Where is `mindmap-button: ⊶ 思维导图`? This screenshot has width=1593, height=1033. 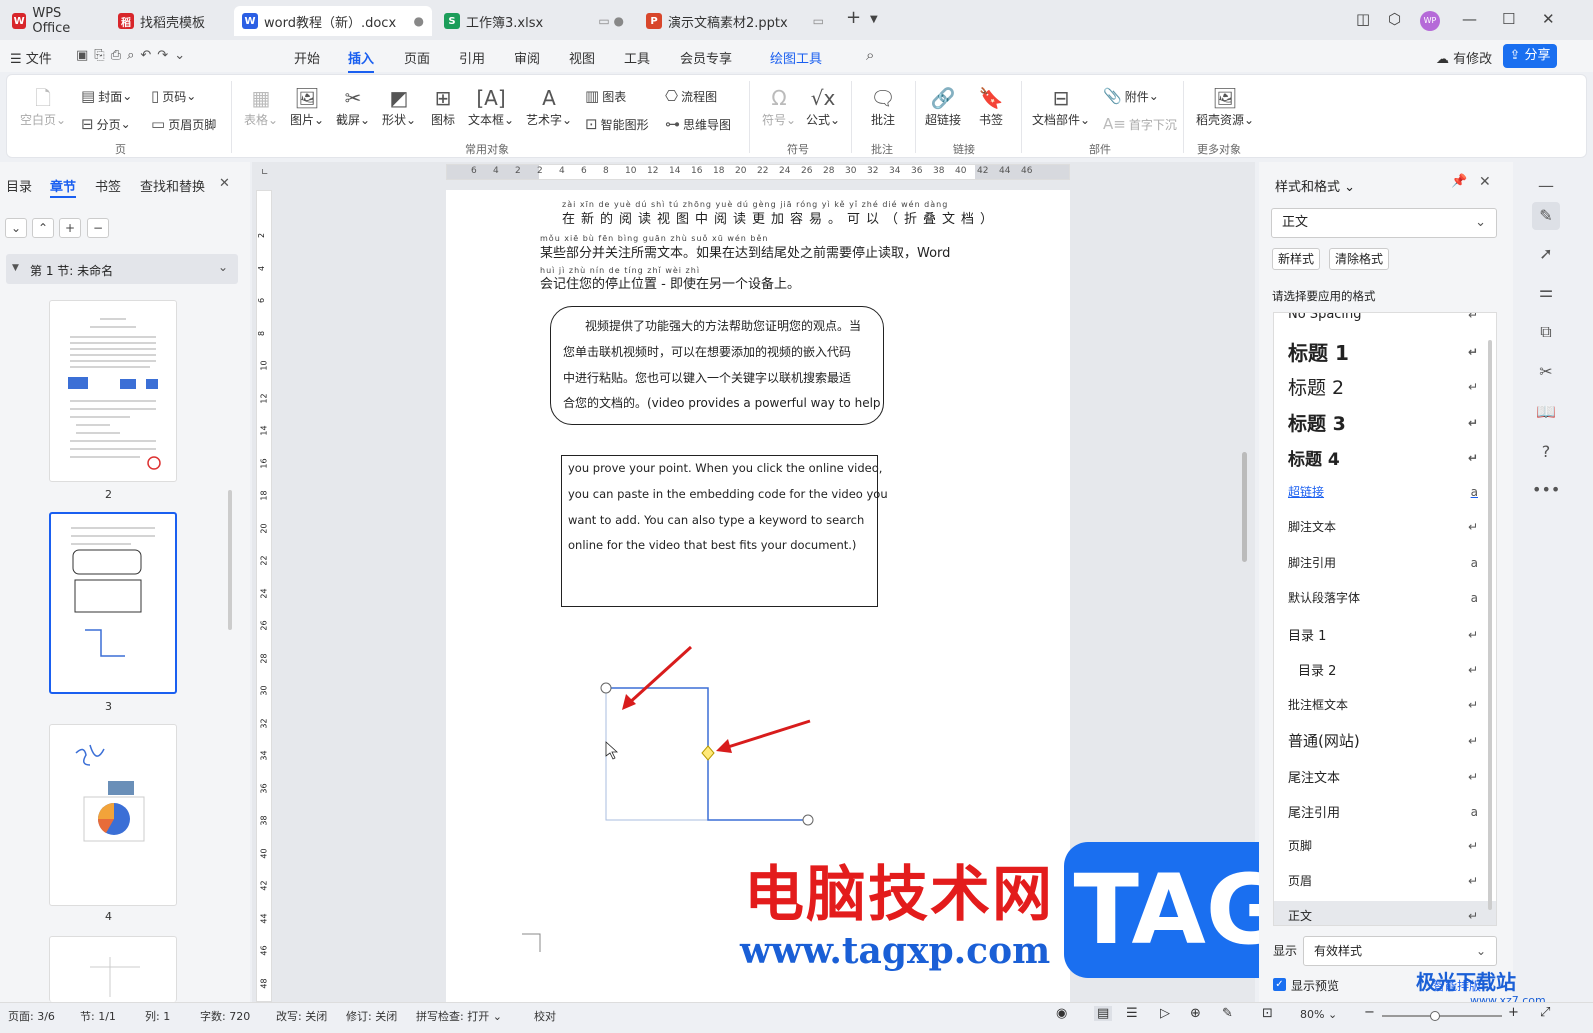 mindmap-button: ⊶ 思维导图 is located at coordinates (698, 124).